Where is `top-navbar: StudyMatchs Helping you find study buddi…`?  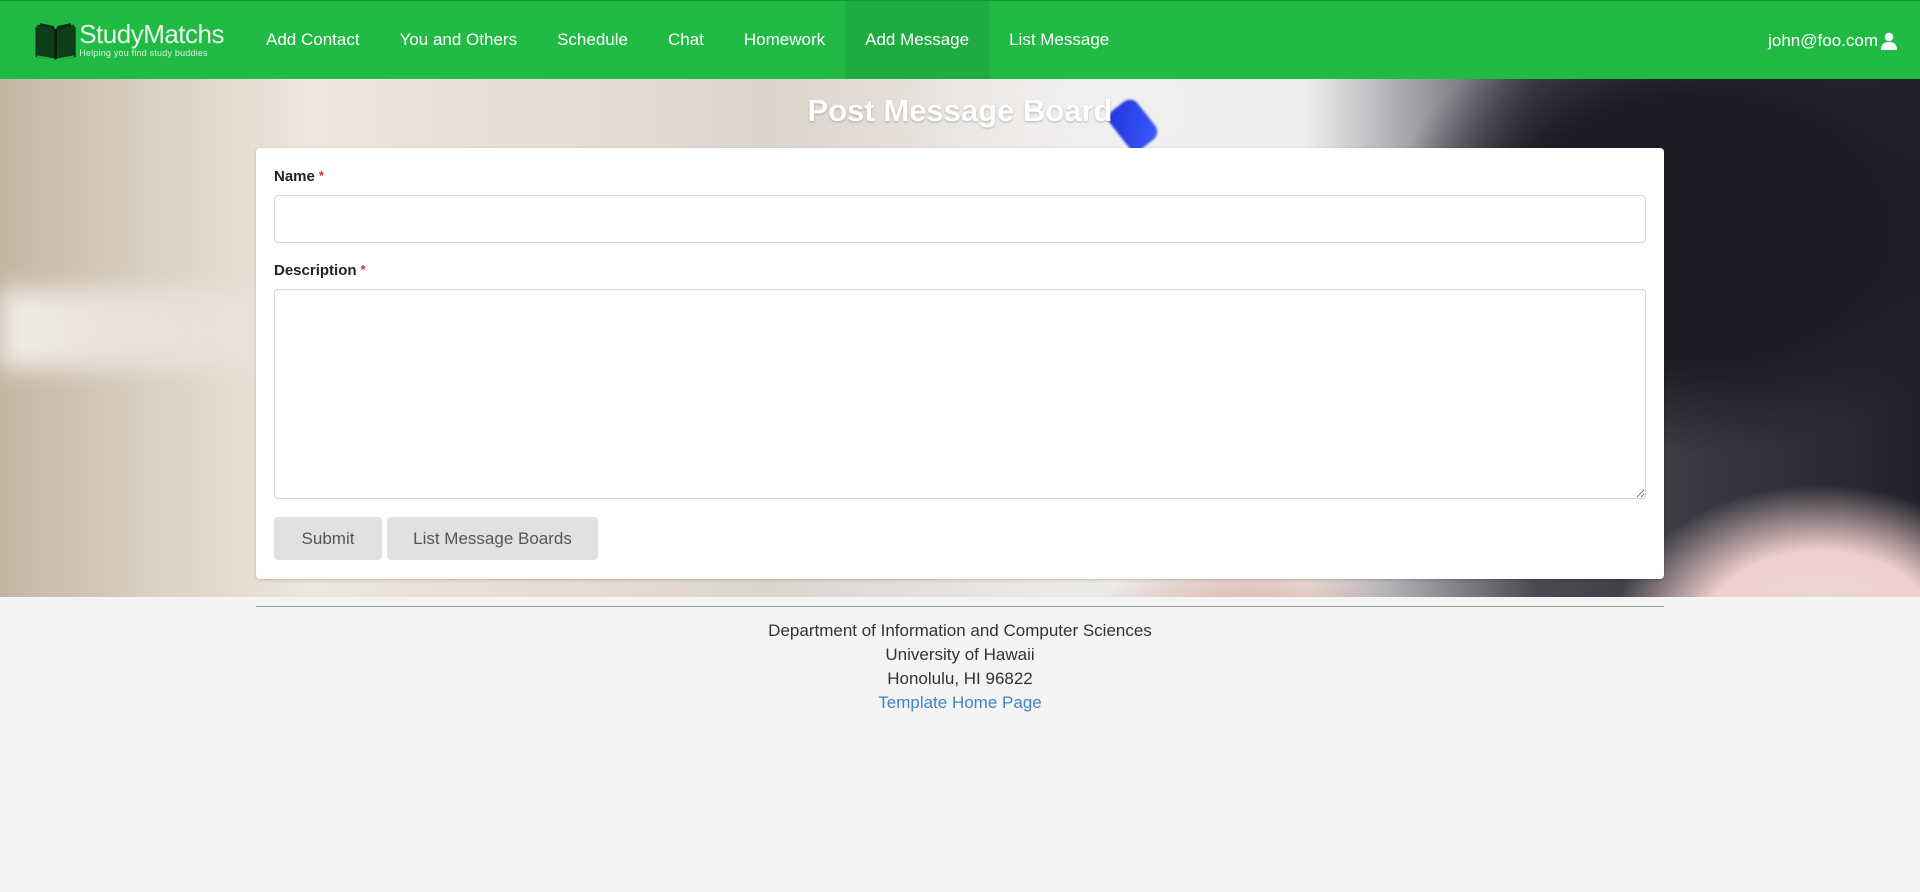 top-navbar: StudyMatchs Helping you find study buddi… is located at coordinates (960, 40).